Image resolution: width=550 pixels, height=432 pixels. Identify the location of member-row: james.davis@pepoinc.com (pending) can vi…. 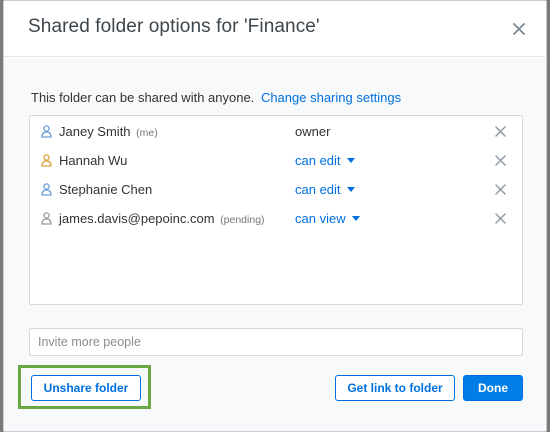
(276, 219).